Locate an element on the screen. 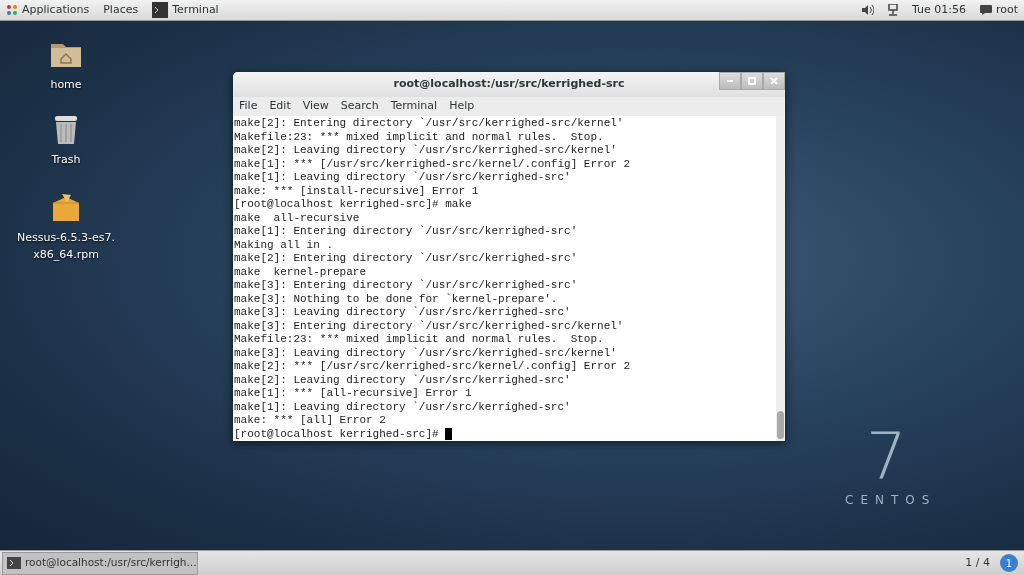 The width and height of the screenshot is (1024, 575). terminal-line: make[3]: Nothing to be done for `kernel-prepare'. is located at coordinates (396, 299).